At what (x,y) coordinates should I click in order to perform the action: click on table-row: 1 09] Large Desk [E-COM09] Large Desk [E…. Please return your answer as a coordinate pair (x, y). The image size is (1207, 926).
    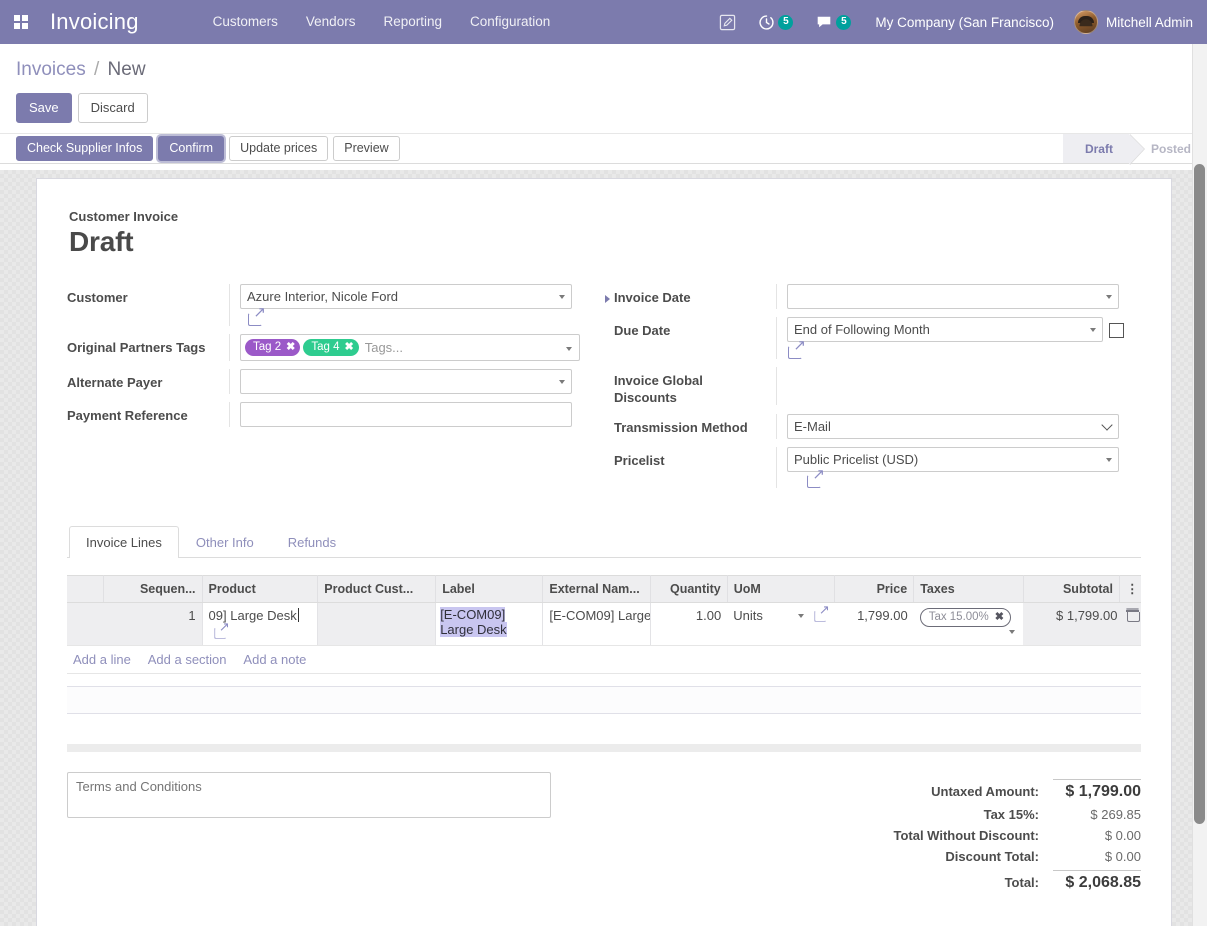
    Looking at the image, I should click on (604, 624).